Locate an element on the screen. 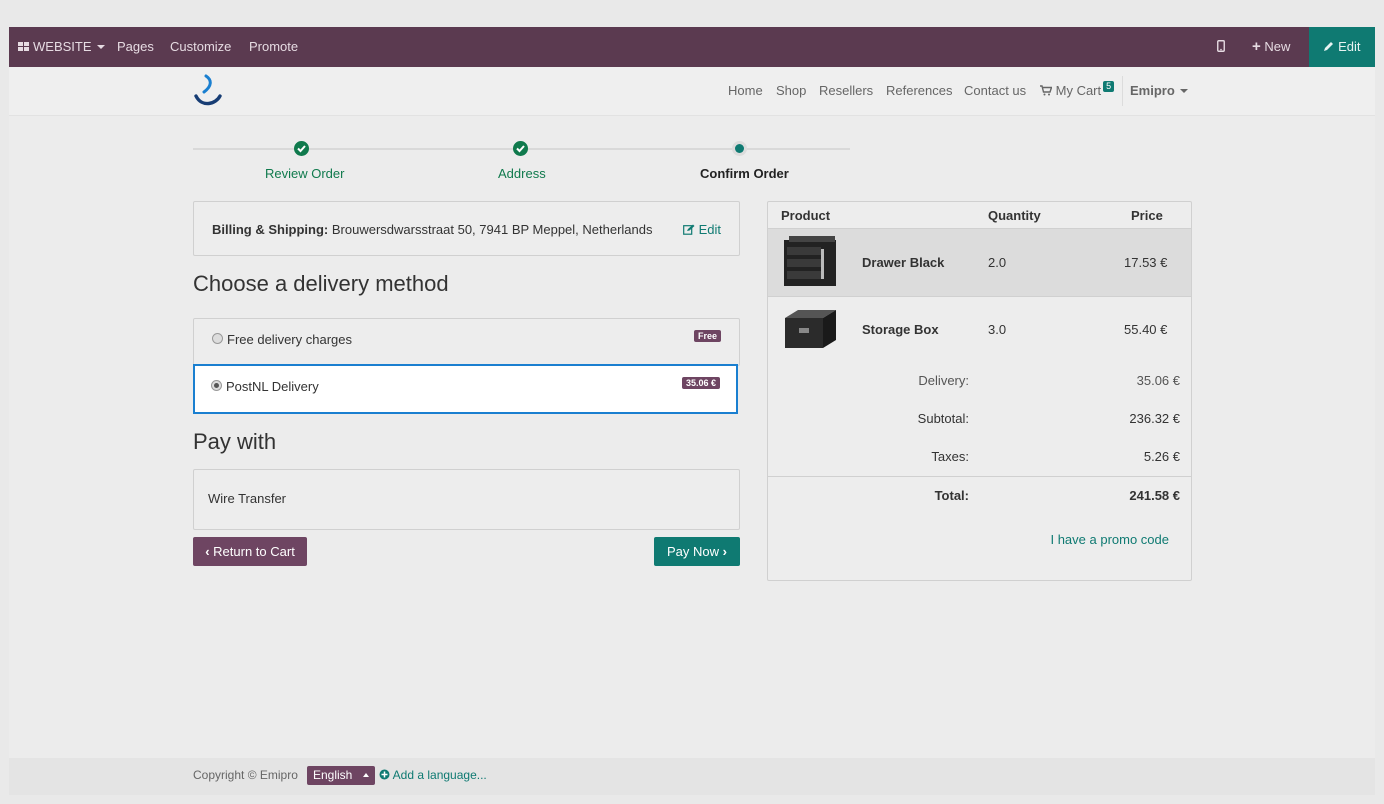 Image resolution: width=1384 pixels, height=804 pixels. table-row: Drawer Black 2.0 17.53 € is located at coordinates (979, 262).